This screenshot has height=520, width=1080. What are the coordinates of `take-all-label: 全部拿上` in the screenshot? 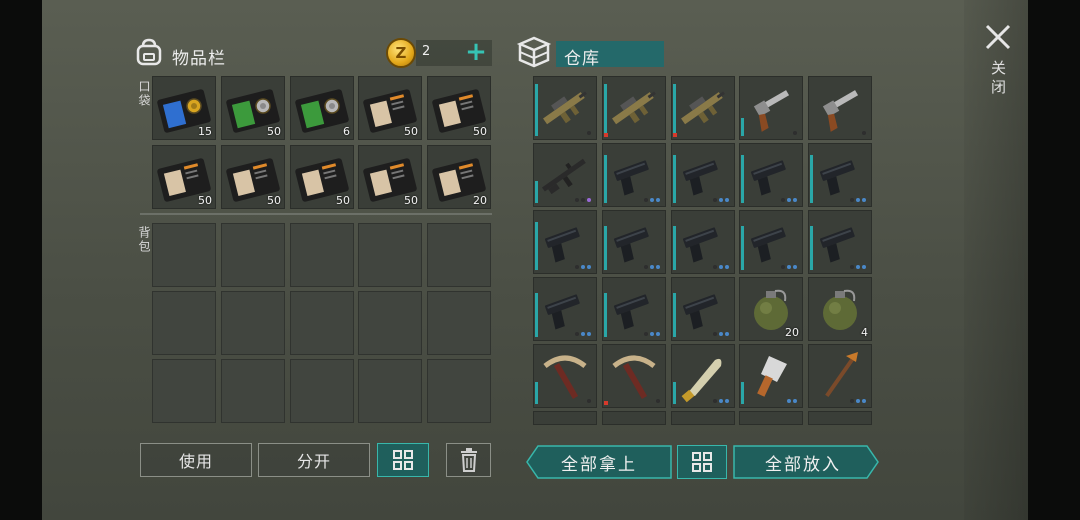 It's located at (599, 464).